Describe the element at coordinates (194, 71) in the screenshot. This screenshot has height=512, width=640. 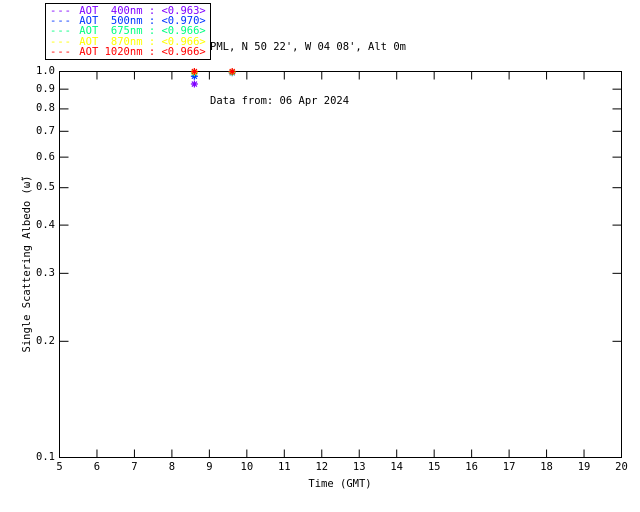
I see `data-marker-aot-1020nm` at that location.